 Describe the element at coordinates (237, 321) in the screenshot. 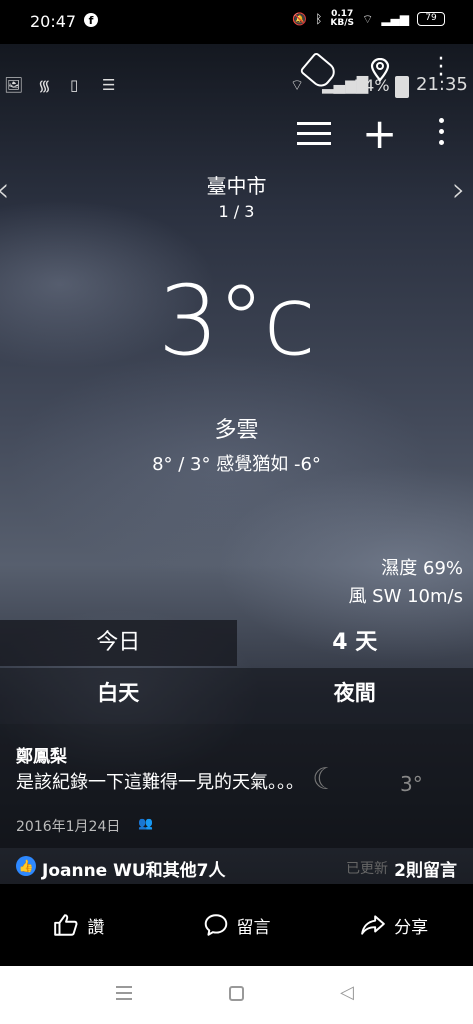

I see `current-temperature: 3°c` at that location.